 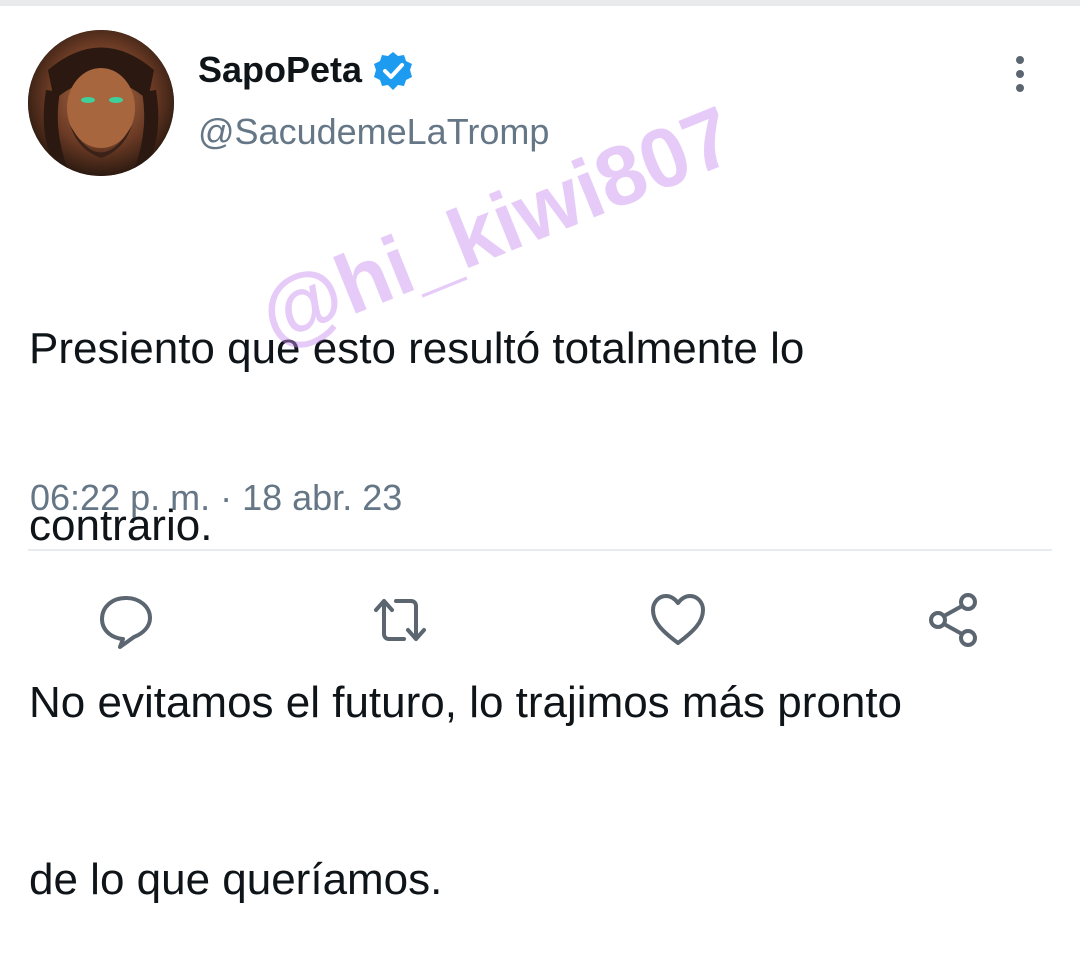 What do you see at coordinates (101, 103) in the screenshot?
I see `avatar` at bounding box center [101, 103].